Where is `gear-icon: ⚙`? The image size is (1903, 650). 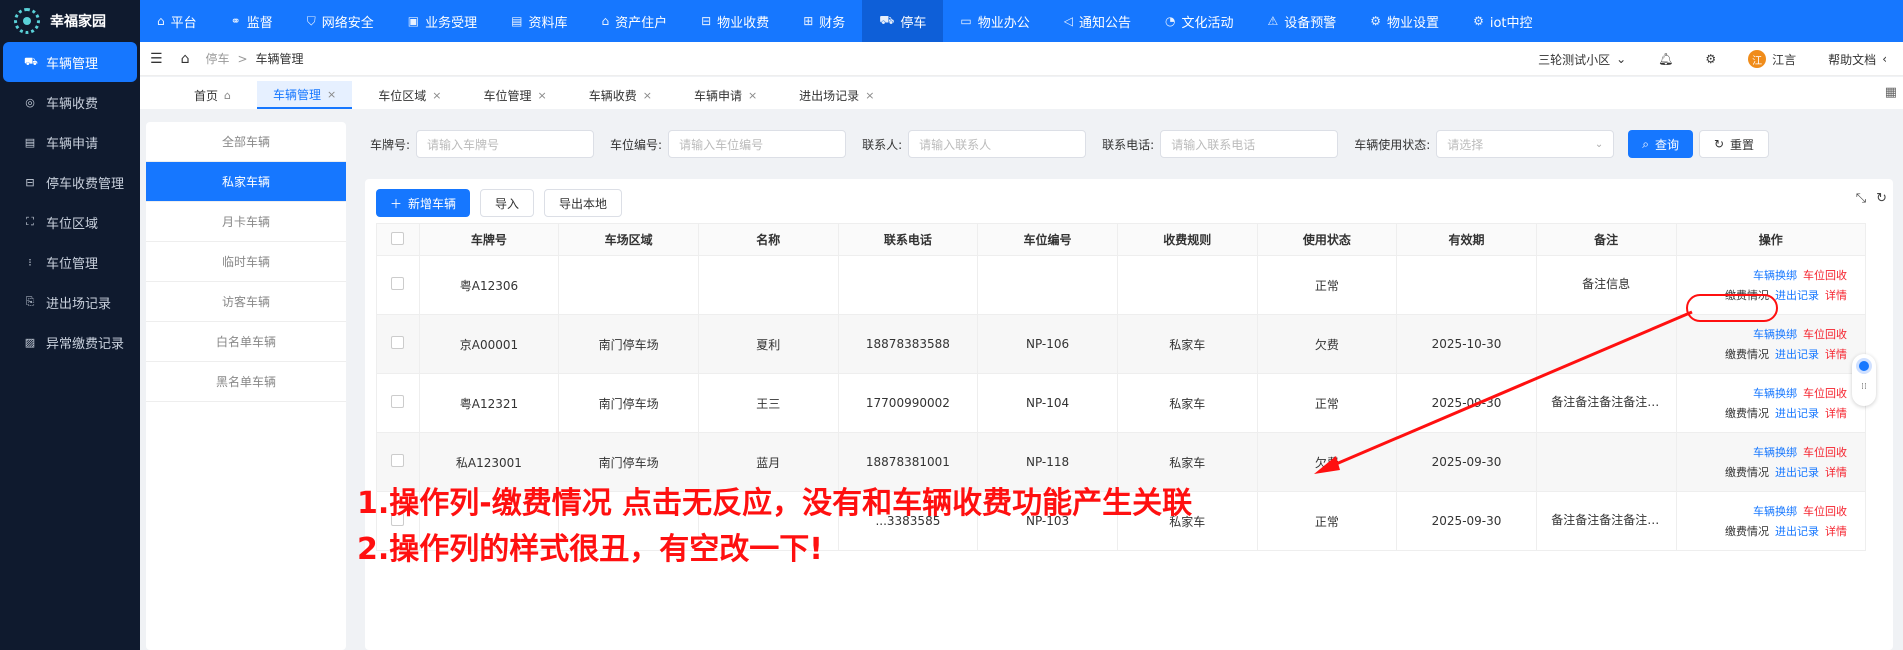 gear-icon: ⚙ is located at coordinates (1710, 59).